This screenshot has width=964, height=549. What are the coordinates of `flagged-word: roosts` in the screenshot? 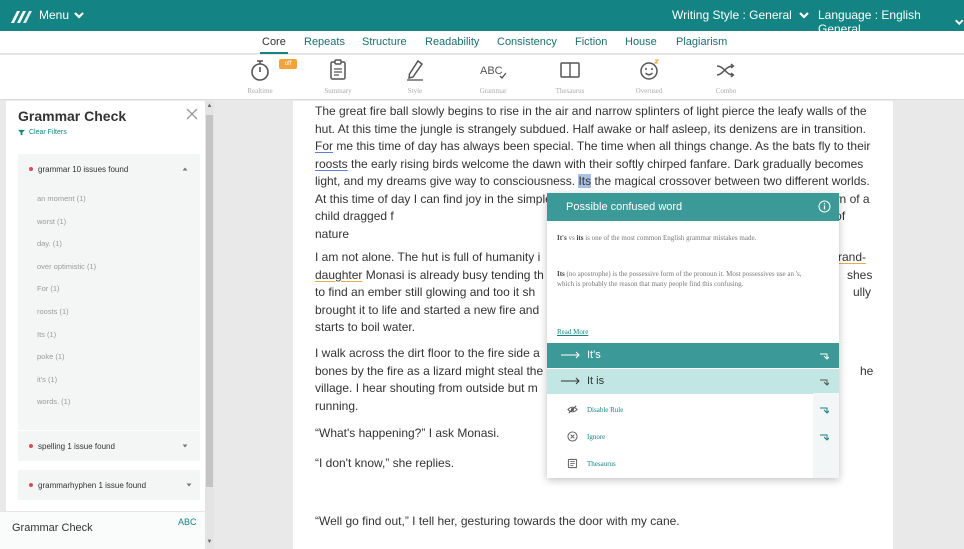 It's located at (331, 164).